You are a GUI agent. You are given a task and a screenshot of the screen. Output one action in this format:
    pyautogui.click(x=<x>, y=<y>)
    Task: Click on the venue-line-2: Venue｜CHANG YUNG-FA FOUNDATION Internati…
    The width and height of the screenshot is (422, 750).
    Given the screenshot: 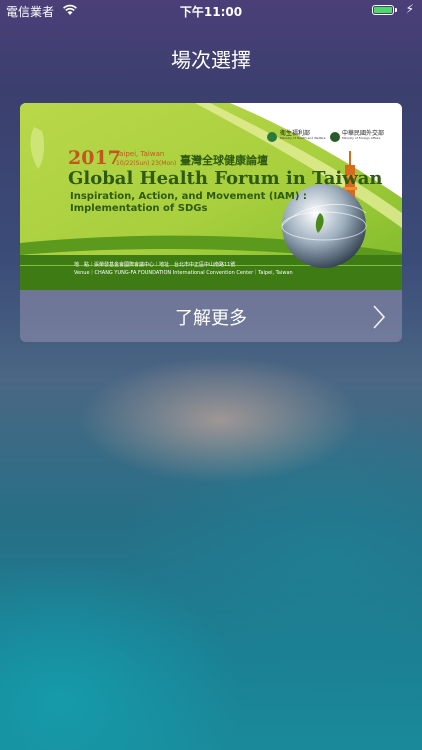 What is the action you would take?
    pyautogui.click(x=183, y=273)
    